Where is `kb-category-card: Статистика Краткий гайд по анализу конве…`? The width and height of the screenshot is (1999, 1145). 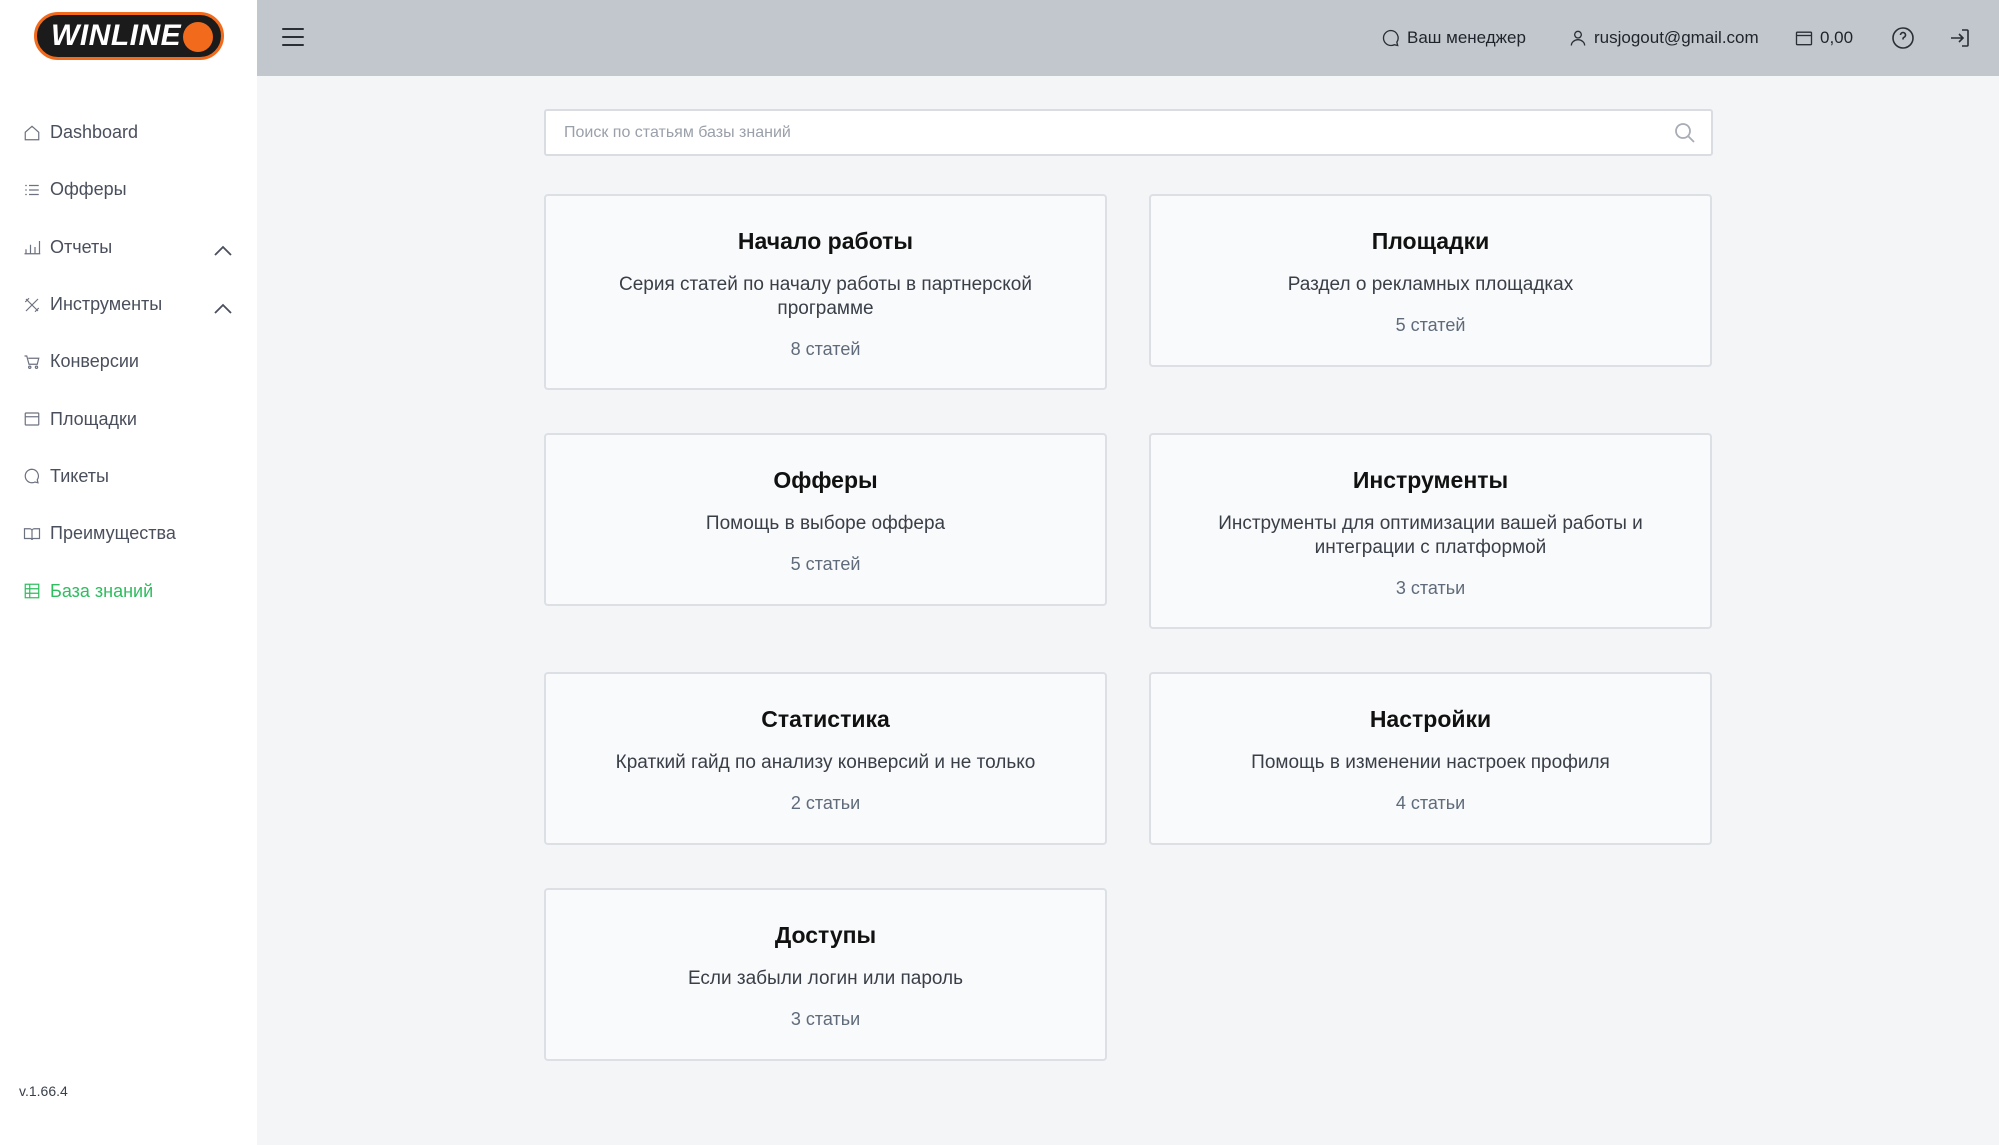 kb-category-card: Статистика Краткий гайд по анализу конве… is located at coordinates (825, 758).